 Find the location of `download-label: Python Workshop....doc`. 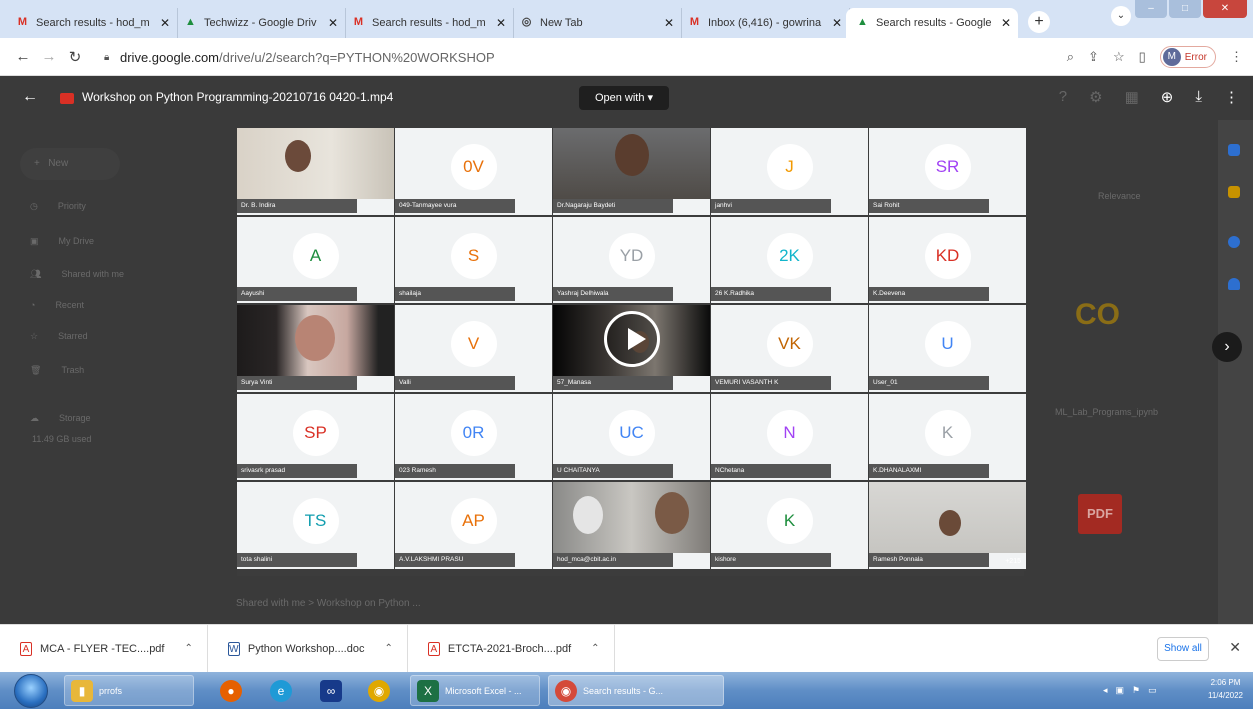

download-label: Python Workshop....doc is located at coordinates (306, 648).